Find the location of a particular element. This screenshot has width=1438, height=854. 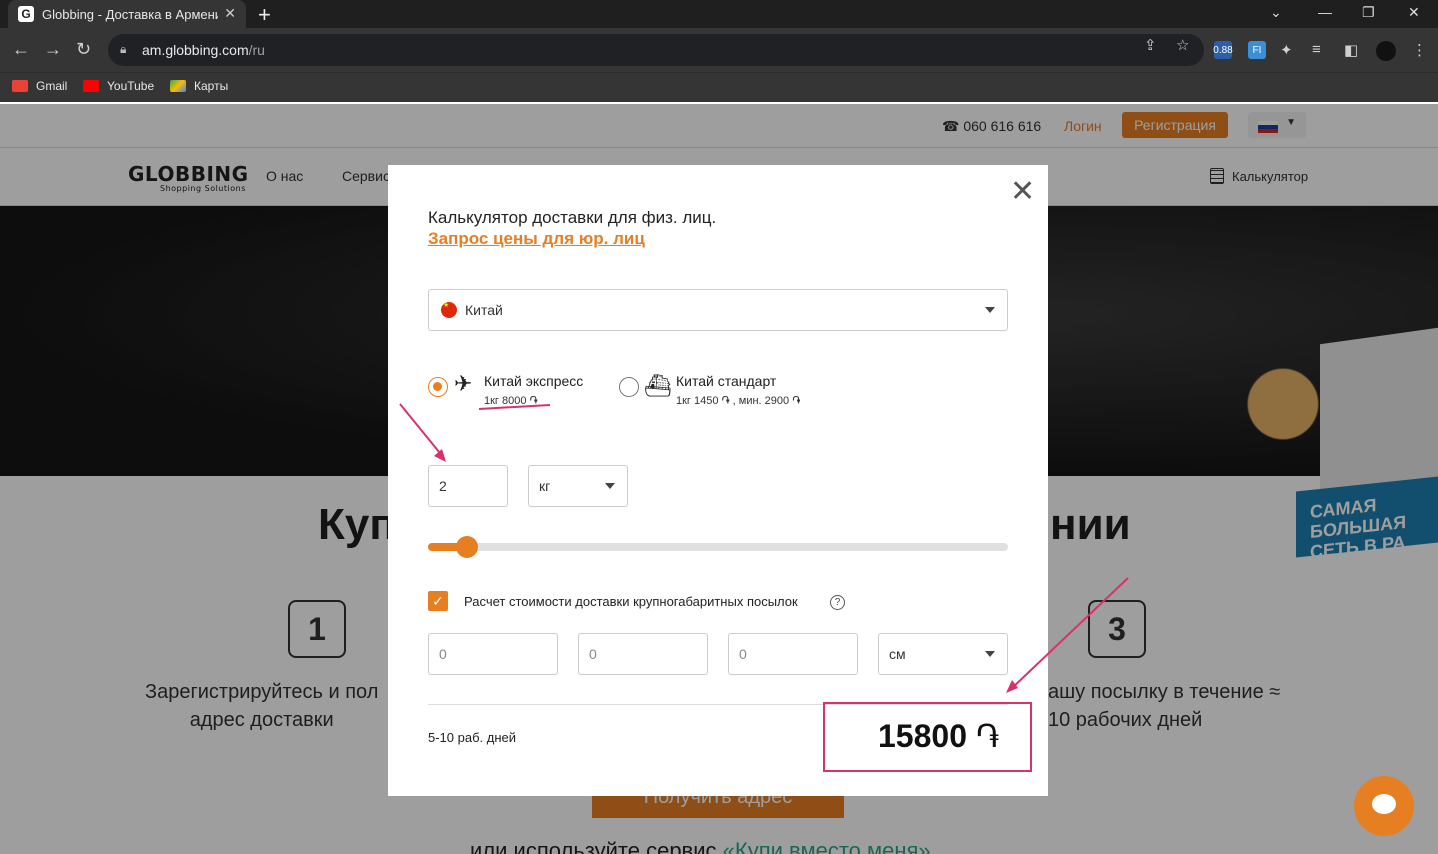

bookmark-label: YouTube is located at coordinates (131, 86).